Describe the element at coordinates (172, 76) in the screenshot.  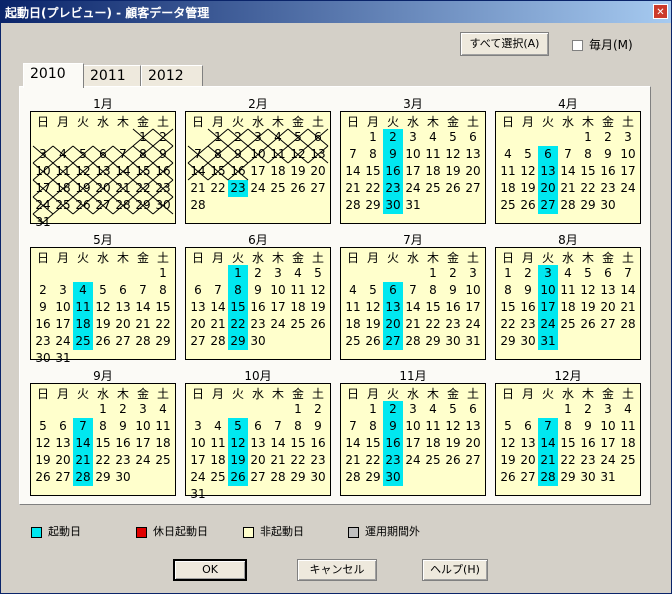
I see `tab-2012: 2012` at that location.